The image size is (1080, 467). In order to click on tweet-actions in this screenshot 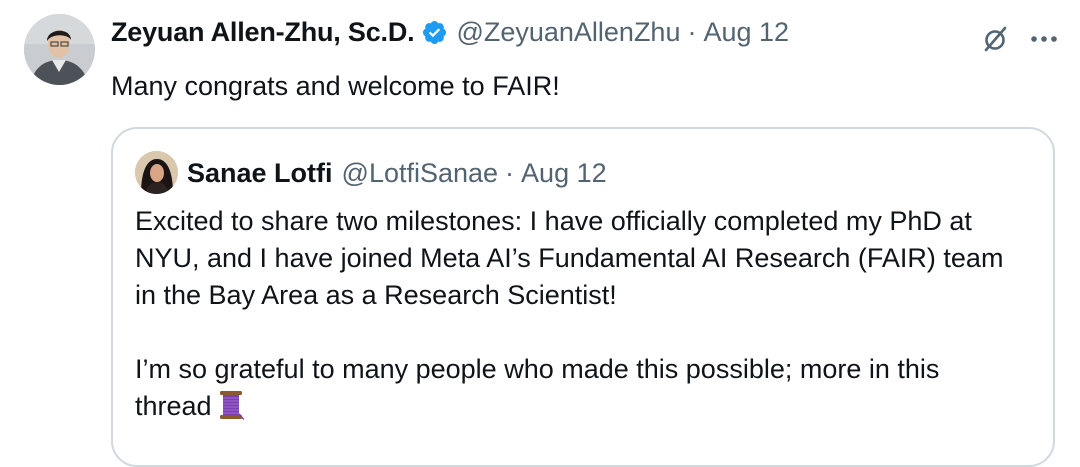, I will do `click(1019, 39)`.